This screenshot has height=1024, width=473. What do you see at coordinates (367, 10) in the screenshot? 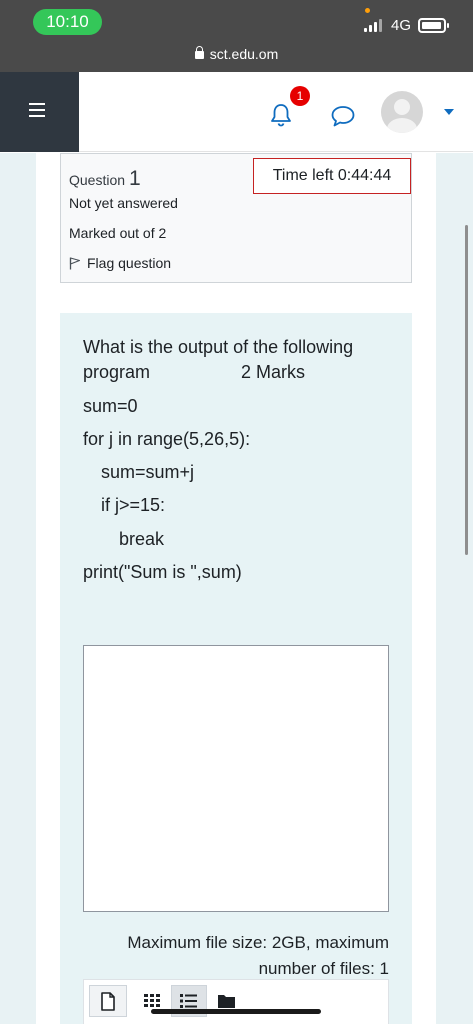
I see `mic-indicator-icon` at bounding box center [367, 10].